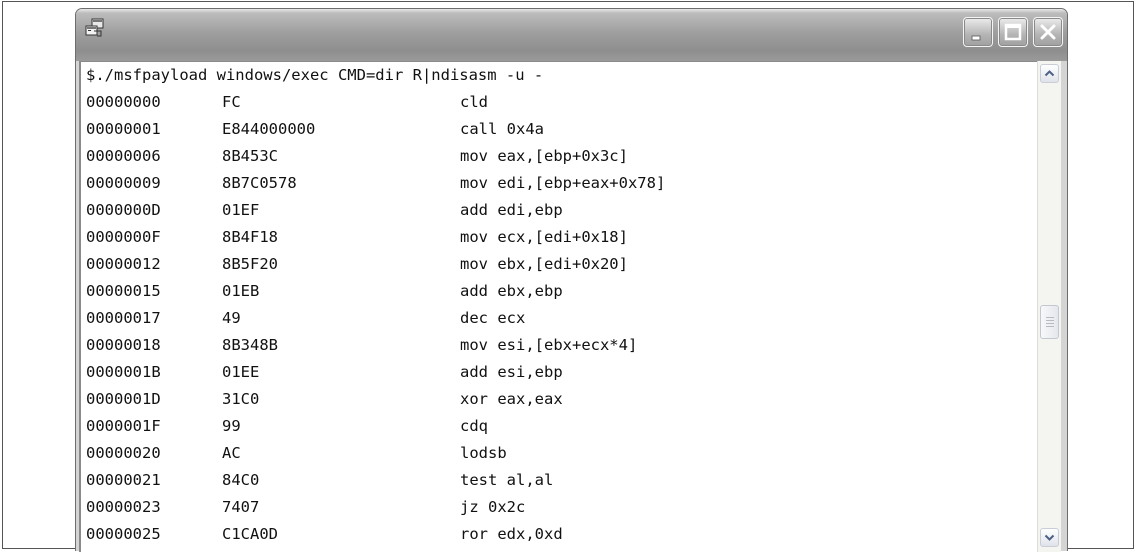 The width and height of the screenshot is (1138, 552). I want to click on instruction-cell: mov ebx,[edi+0x20], so click(544, 264).